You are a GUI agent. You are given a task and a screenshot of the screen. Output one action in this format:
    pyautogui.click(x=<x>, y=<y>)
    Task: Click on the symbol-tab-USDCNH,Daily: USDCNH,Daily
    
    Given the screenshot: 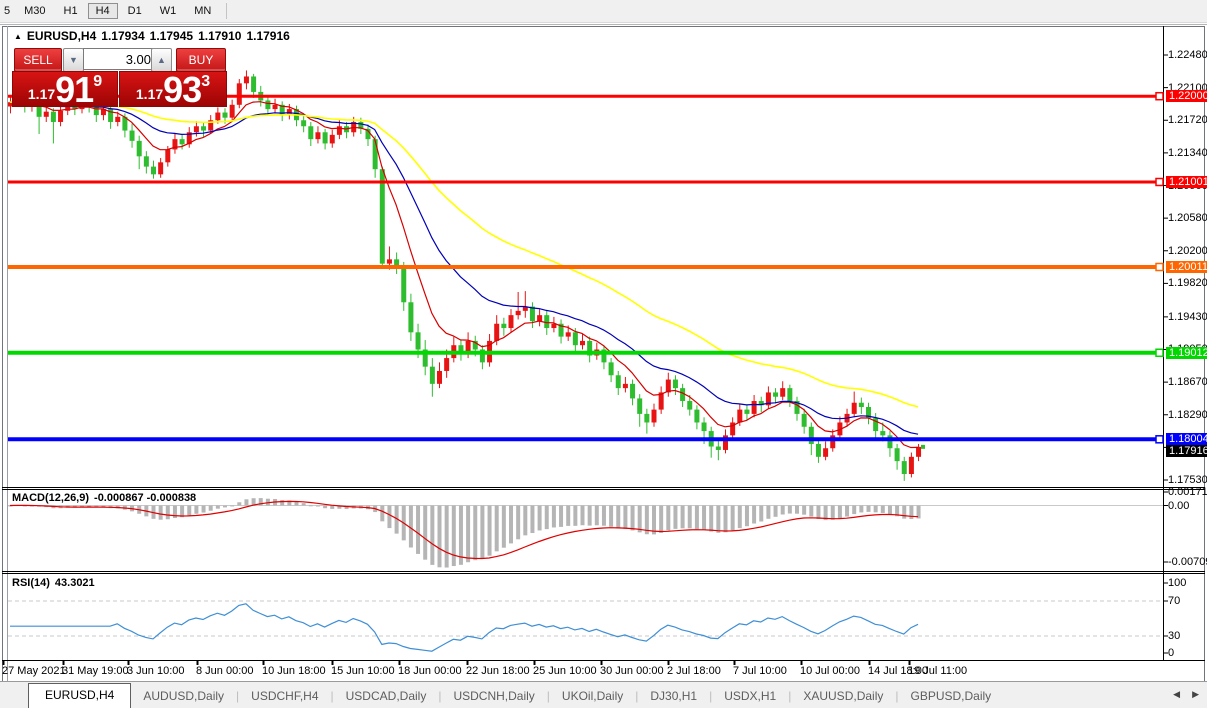 What is the action you would take?
    pyautogui.click(x=493, y=696)
    